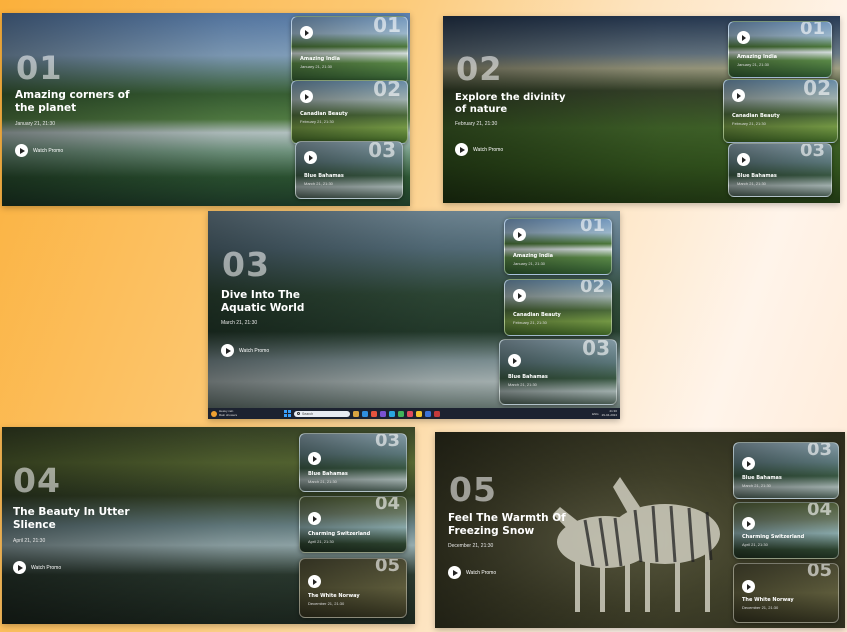 This screenshot has width=847, height=632. Describe the element at coordinates (365, 413) in the screenshot. I see `edge-icon` at that location.